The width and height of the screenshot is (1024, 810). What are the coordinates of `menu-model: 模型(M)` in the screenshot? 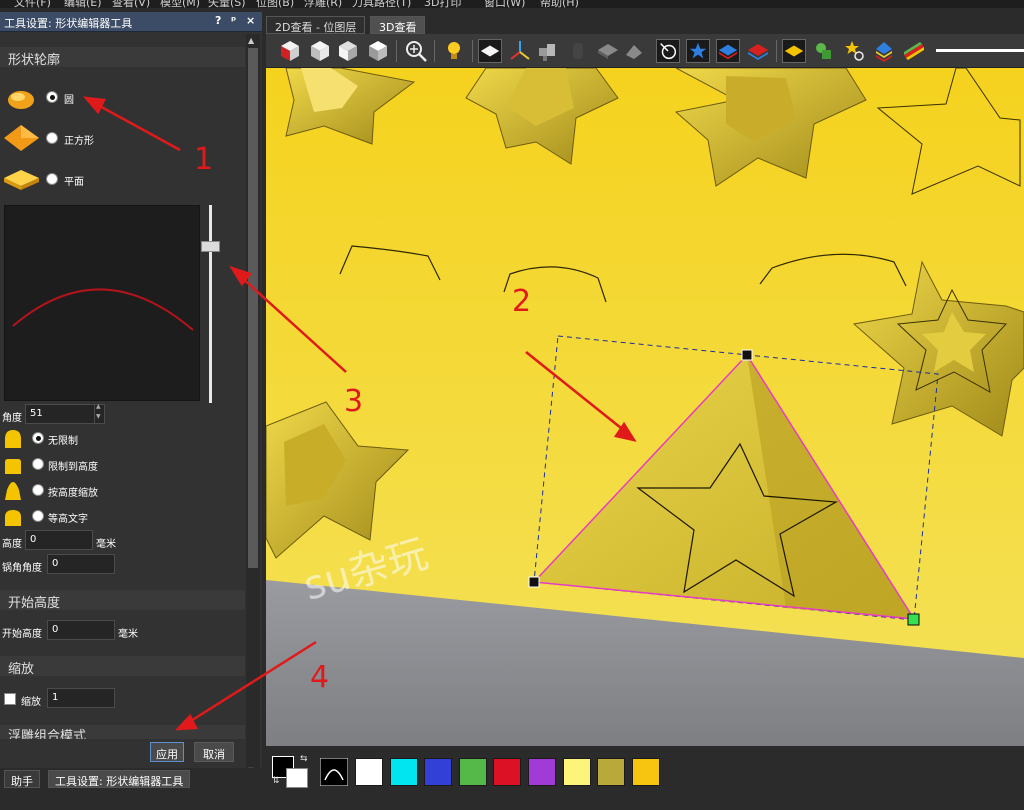 It's located at (180, 4).